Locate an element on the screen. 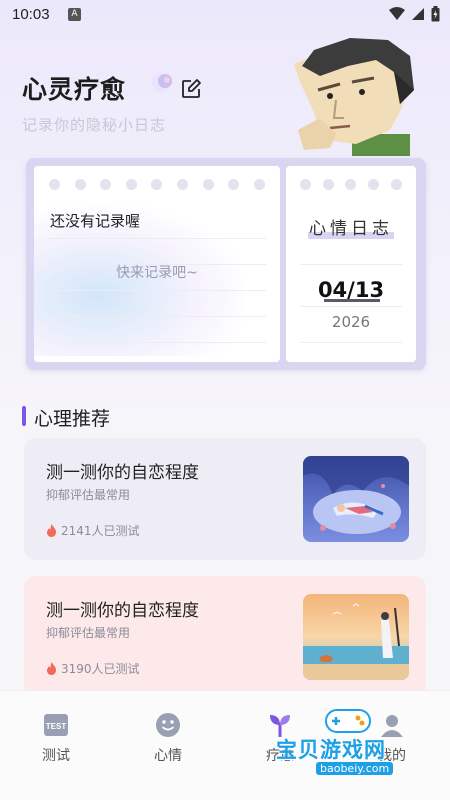  mood-log-page: 心情日志 04/13 2026 is located at coordinates (351, 264).